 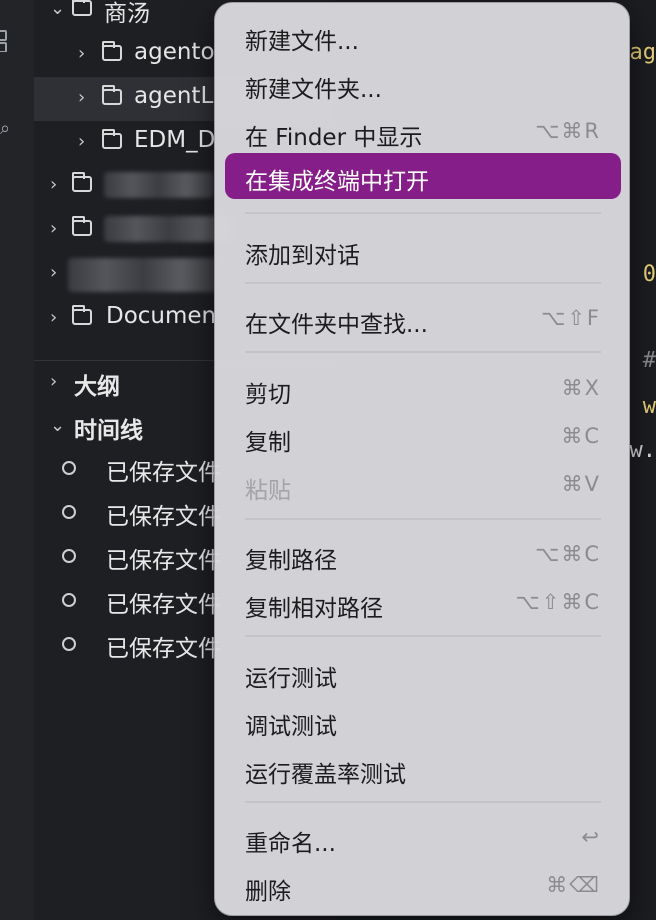 What do you see at coordinates (649, 274) in the screenshot?
I see `code-fragment: 0` at bounding box center [649, 274].